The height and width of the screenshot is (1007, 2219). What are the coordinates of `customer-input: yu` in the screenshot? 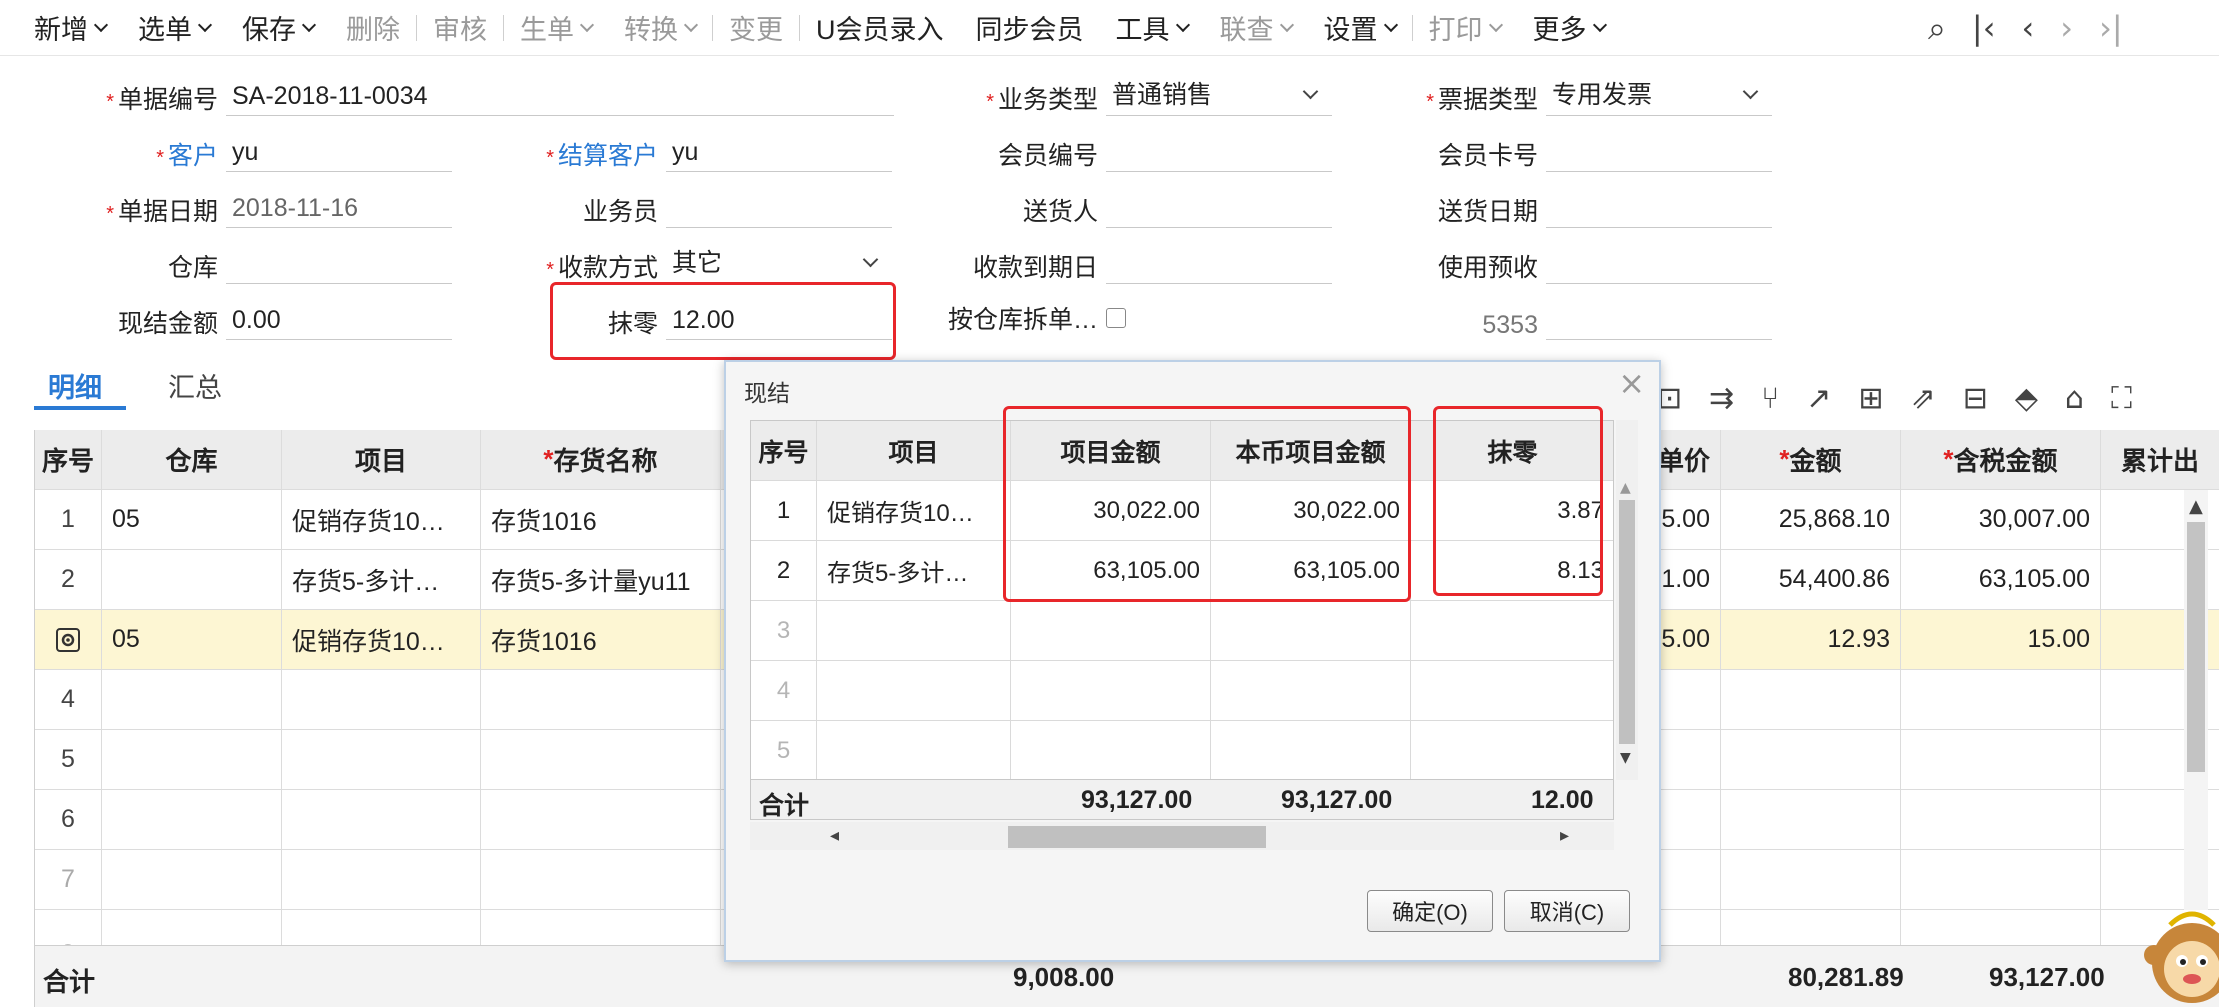 It's located at (339, 152).